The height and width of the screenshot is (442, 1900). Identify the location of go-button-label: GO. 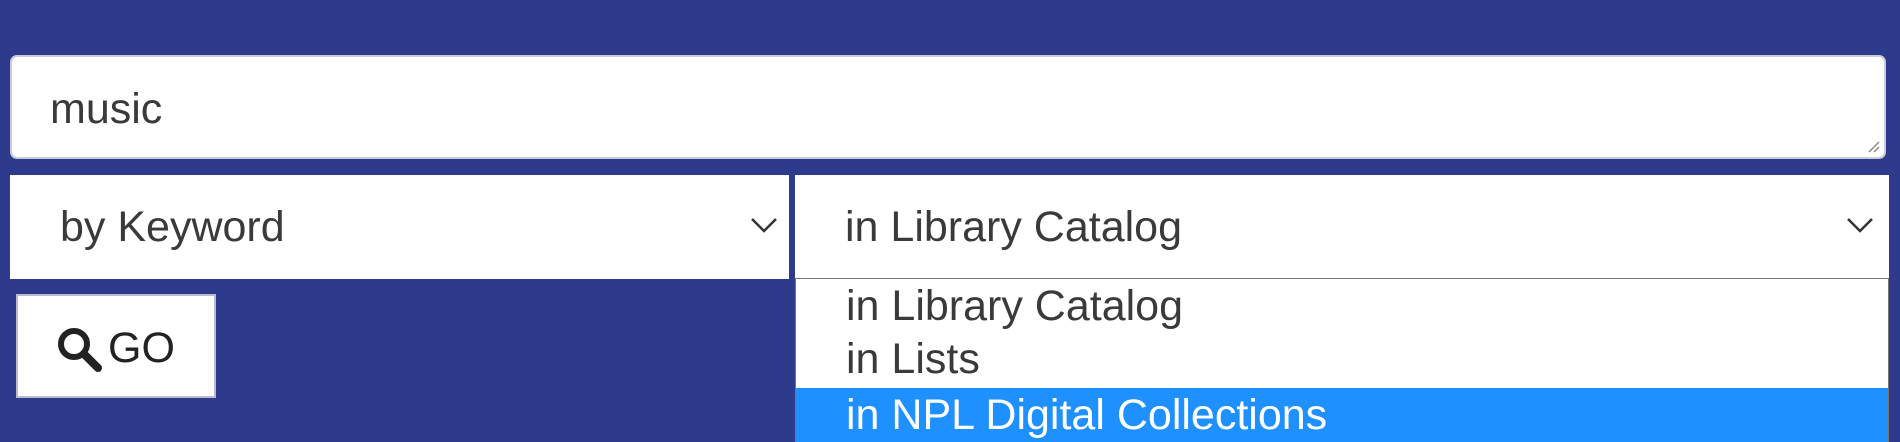
(141, 348).